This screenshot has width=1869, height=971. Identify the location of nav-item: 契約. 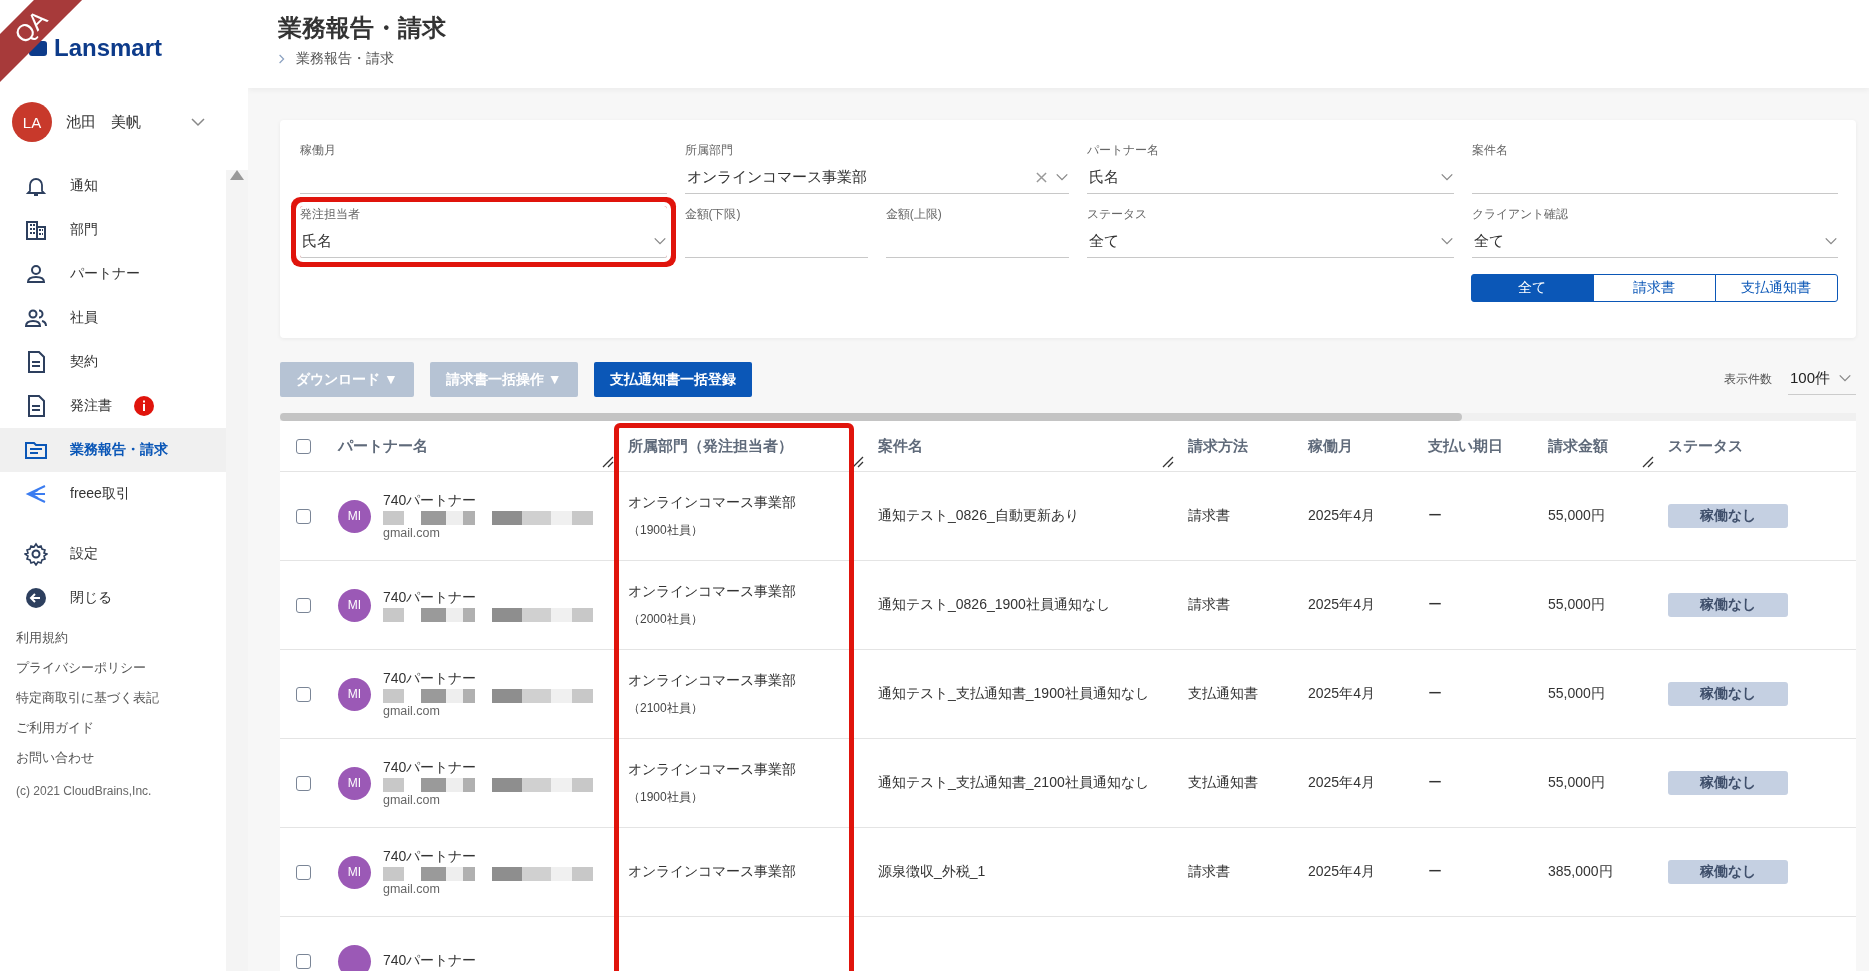
(113, 362).